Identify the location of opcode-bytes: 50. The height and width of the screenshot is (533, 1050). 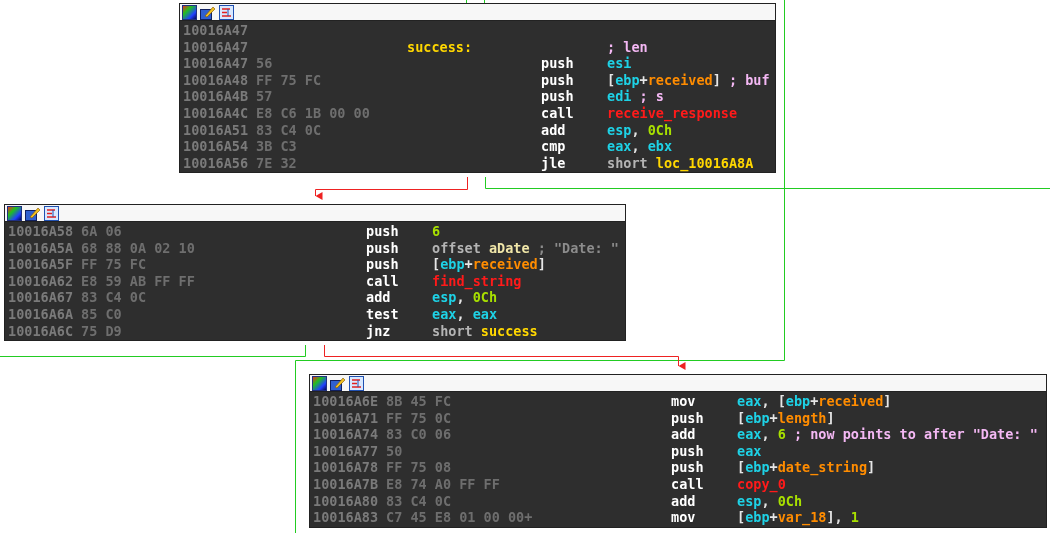
(394, 451).